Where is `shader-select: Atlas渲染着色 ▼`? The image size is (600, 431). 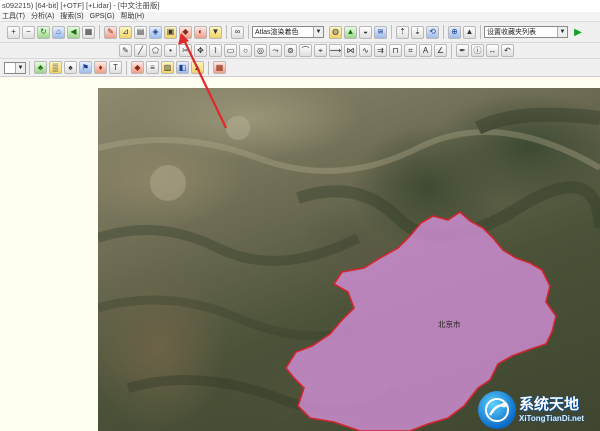 shader-select: Atlas渲染着色 ▼ is located at coordinates (288, 32).